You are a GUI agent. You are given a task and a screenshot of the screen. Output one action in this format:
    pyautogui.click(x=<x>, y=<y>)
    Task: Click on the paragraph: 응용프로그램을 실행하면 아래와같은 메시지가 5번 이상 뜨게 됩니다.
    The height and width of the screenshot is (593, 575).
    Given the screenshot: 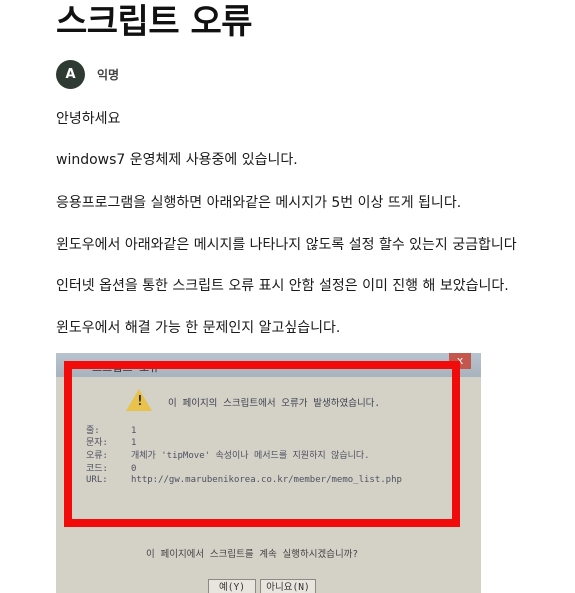 What is the action you would take?
    pyautogui.click(x=259, y=203)
    